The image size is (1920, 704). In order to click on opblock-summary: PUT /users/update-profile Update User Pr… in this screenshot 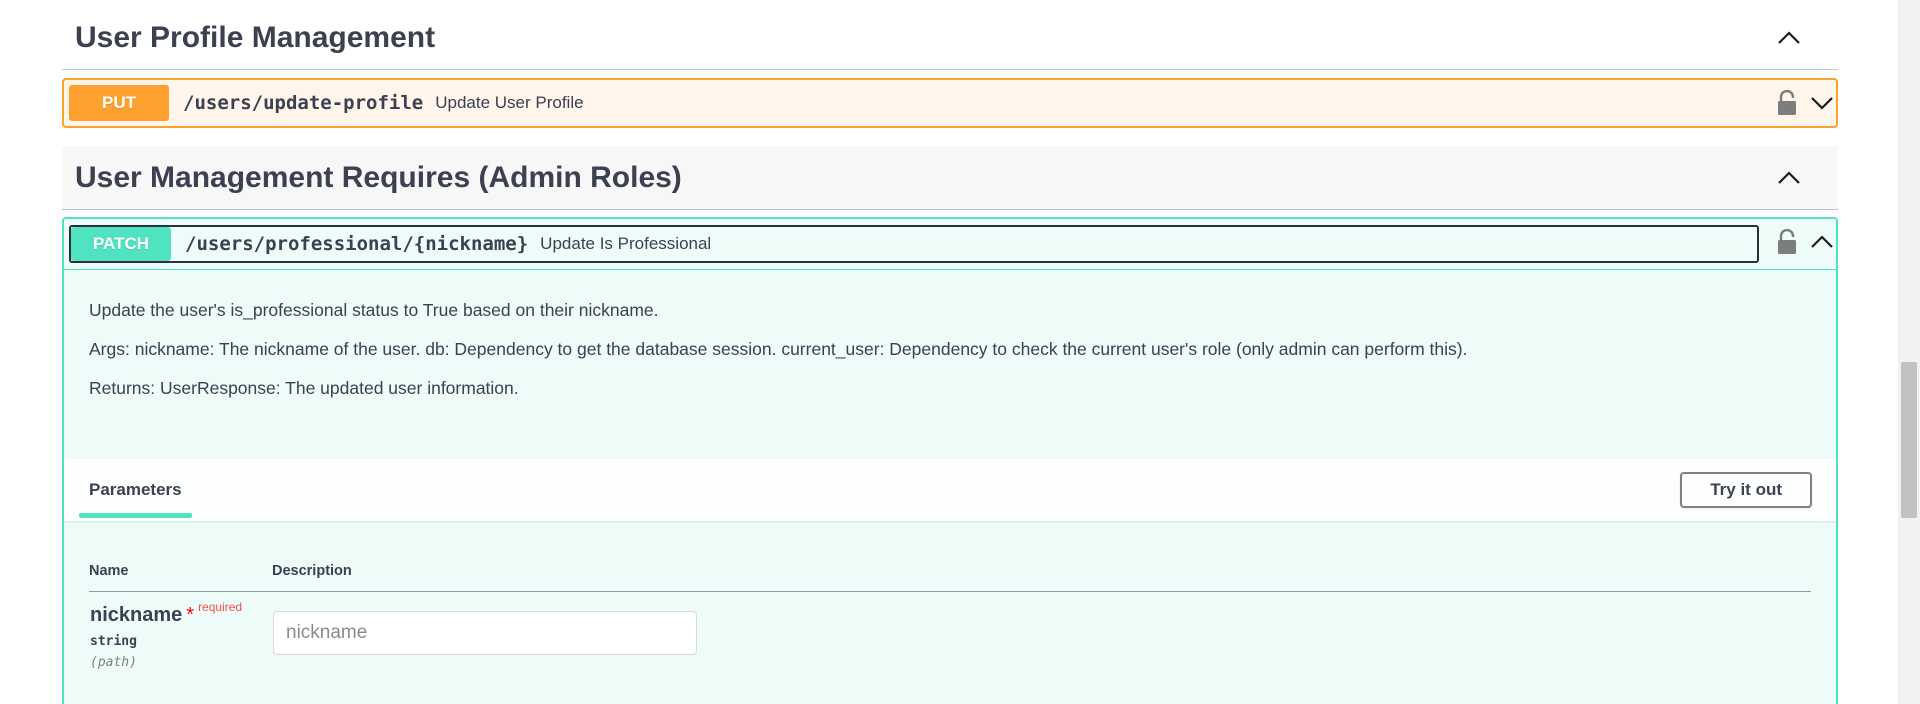, I will do `click(950, 103)`.